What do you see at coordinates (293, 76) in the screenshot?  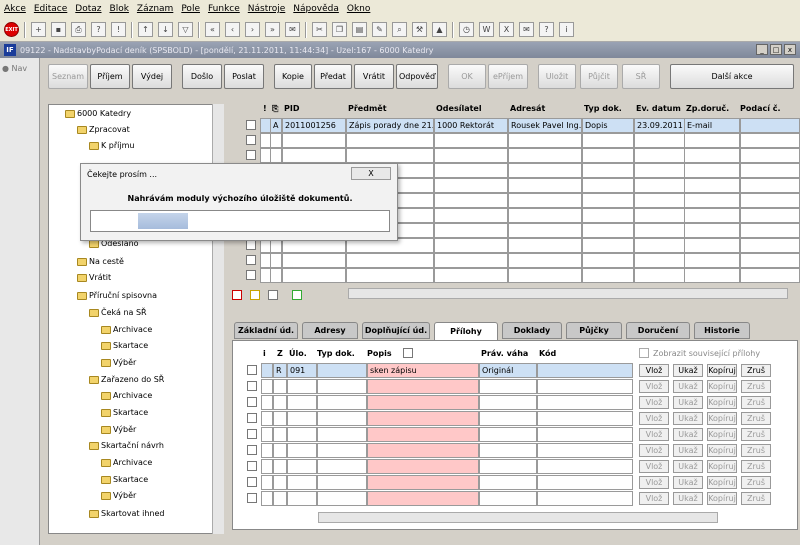 I see `kopie-button: Kopie` at bounding box center [293, 76].